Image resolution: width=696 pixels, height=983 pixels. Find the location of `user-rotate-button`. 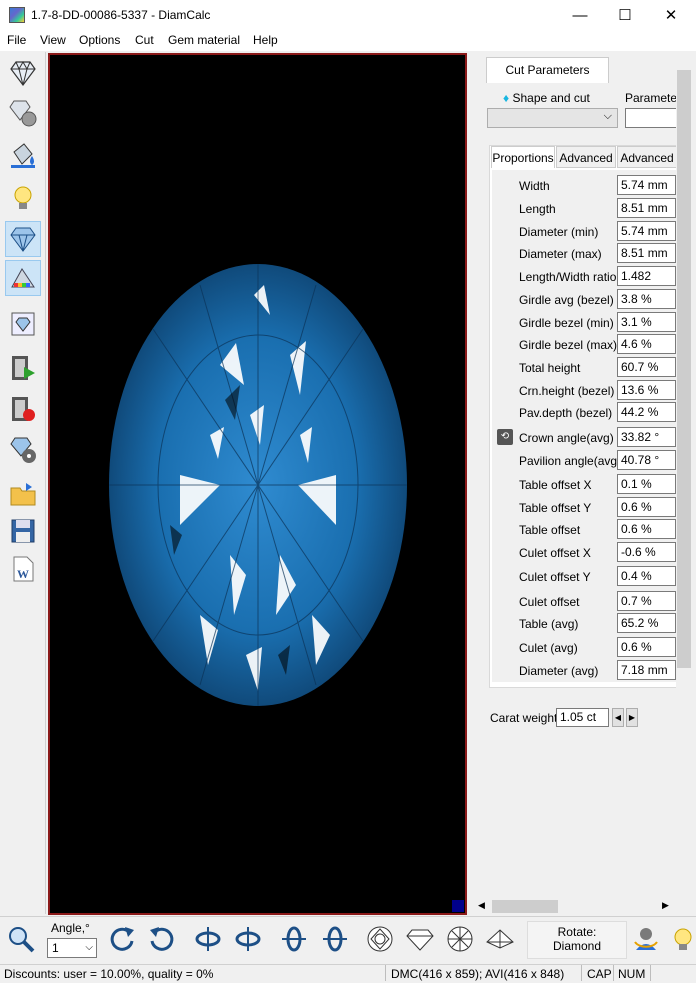

user-rotate-button is located at coordinates (646, 939).